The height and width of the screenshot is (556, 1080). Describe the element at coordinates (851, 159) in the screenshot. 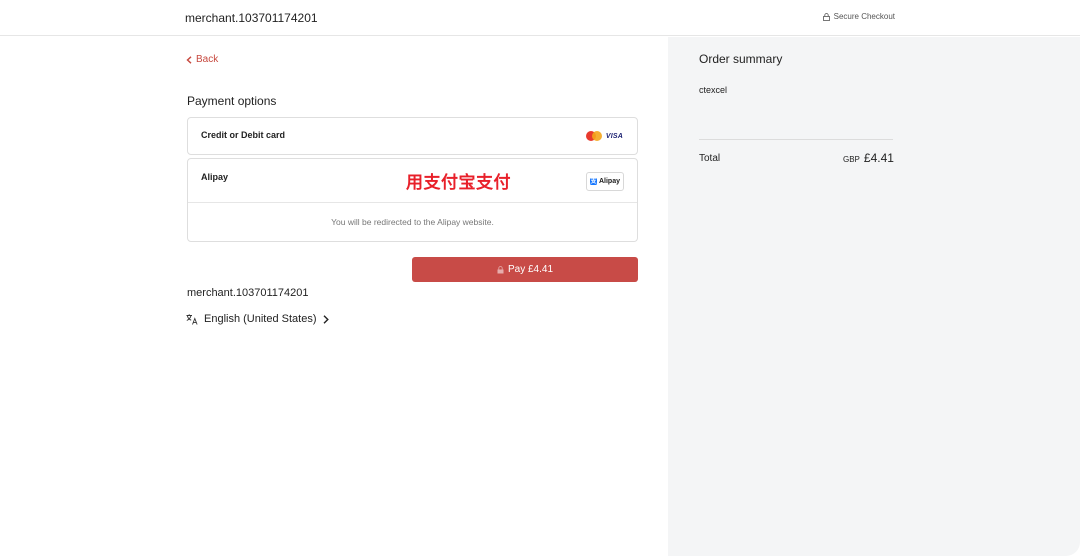

I see `currency-code: GBP` at that location.